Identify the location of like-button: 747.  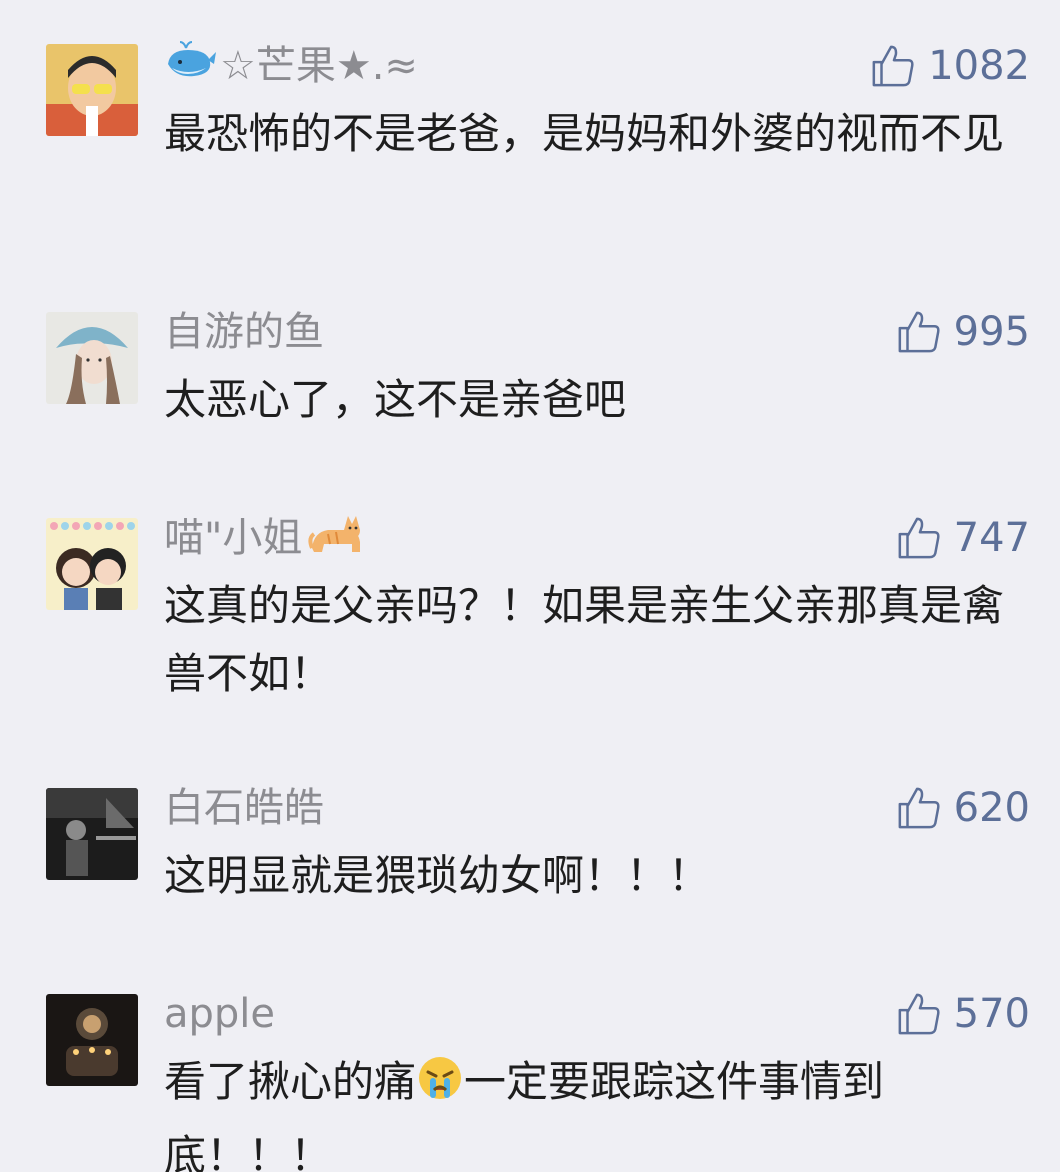
(963, 538).